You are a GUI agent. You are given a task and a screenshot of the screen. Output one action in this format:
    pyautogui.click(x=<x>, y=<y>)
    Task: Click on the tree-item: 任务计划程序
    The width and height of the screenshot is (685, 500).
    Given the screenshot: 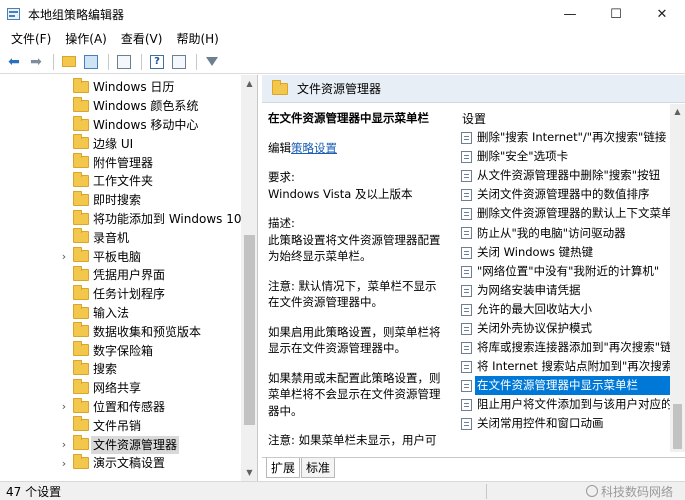 What is the action you would take?
    pyautogui.click(x=120, y=294)
    